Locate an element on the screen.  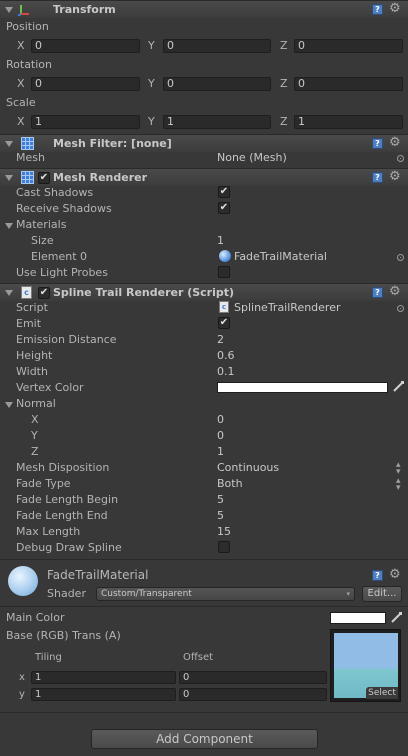
tiling-x-field: 1 is located at coordinates (103, 677).